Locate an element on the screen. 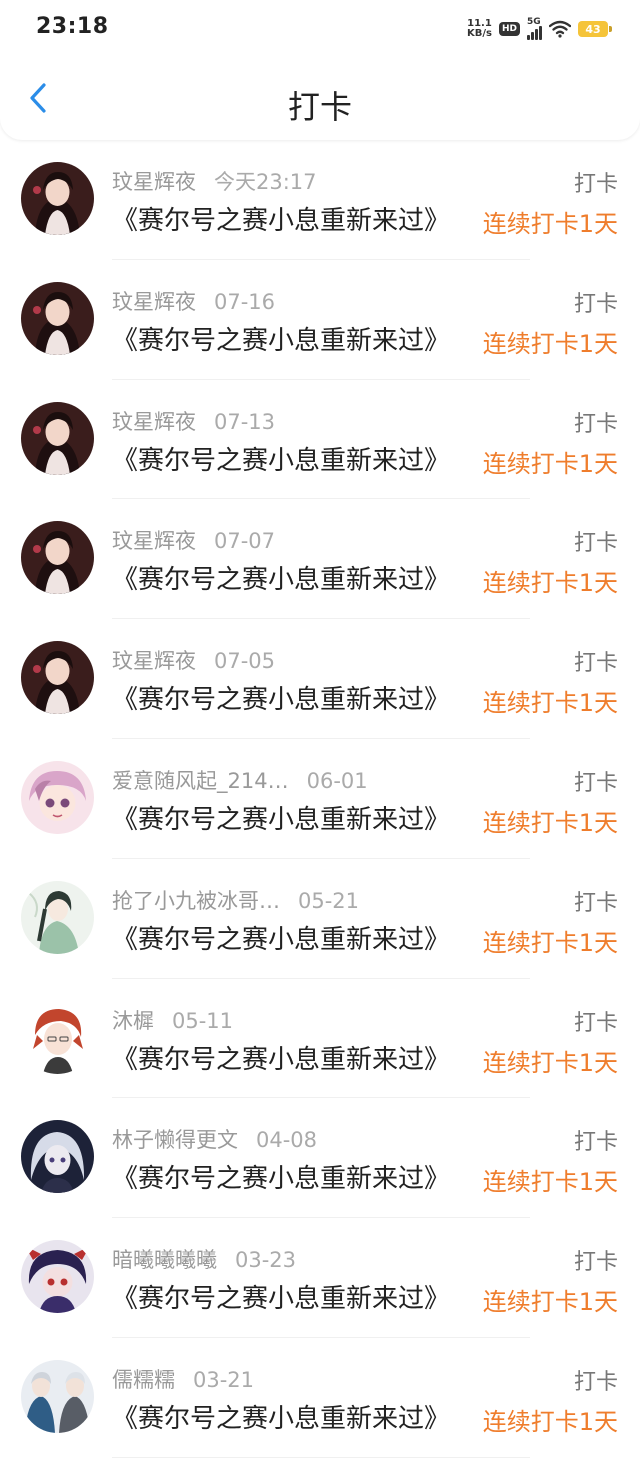 The height and width of the screenshot is (1458, 640). entry-date: 03-21 is located at coordinates (224, 1379).